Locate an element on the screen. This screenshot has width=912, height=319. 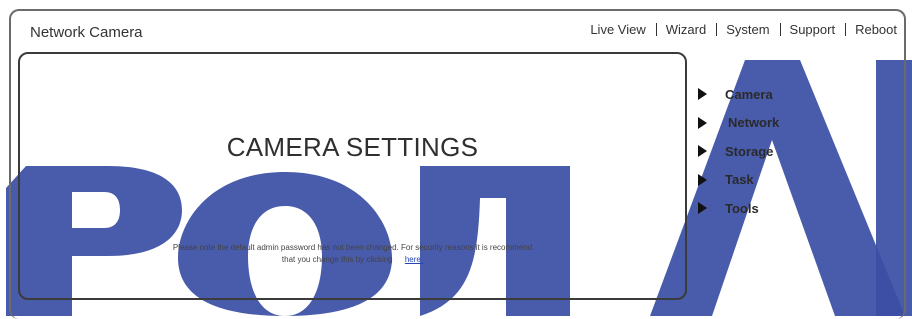
sidebar-item-camera: Camera is located at coordinates (738, 94).